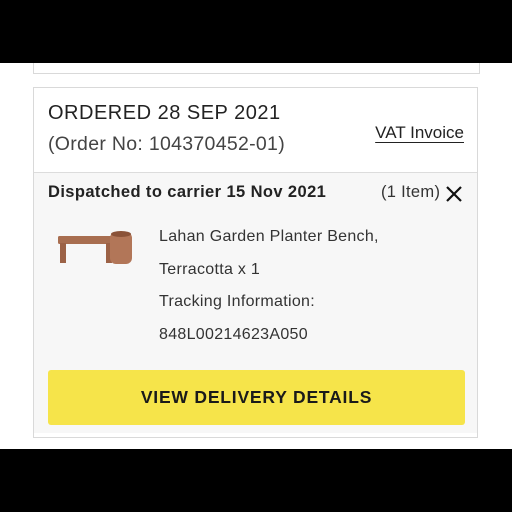 The width and height of the screenshot is (512, 512). I want to click on order-number: (Order No: 104370452-01), so click(167, 144).